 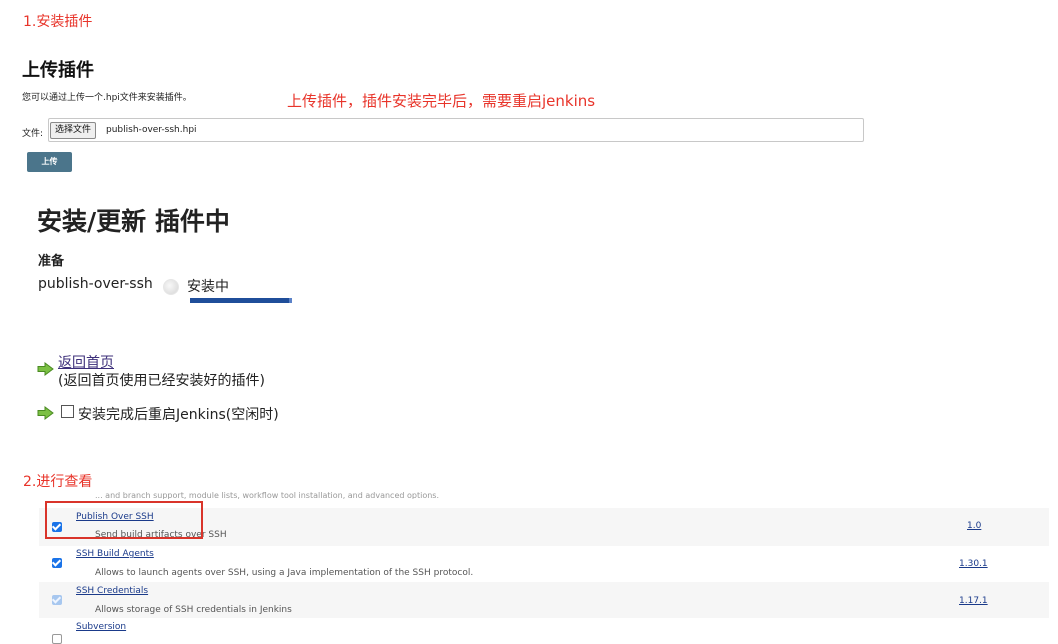 I want to click on step2-heading: 2.进行查看, so click(x=58, y=482).